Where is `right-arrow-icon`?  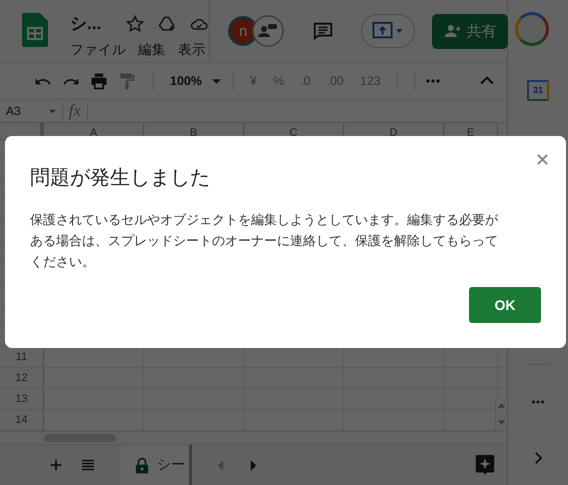 right-arrow-icon is located at coordinates (253, 465).